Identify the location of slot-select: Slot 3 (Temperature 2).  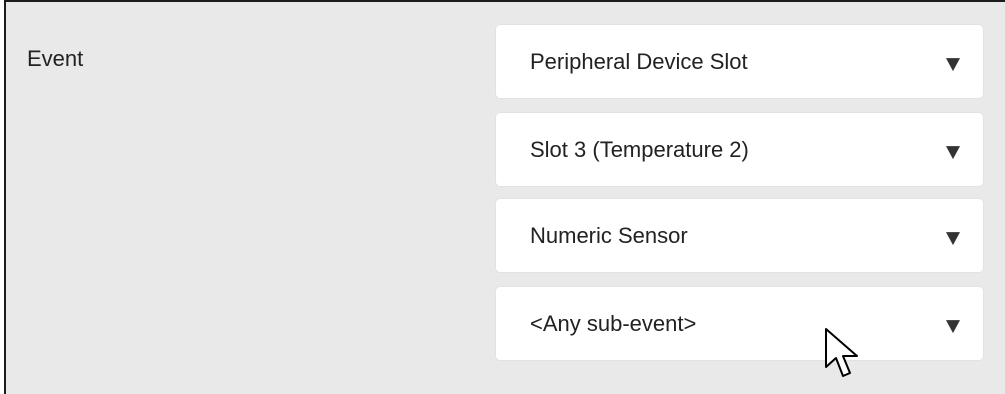
(739, 149).